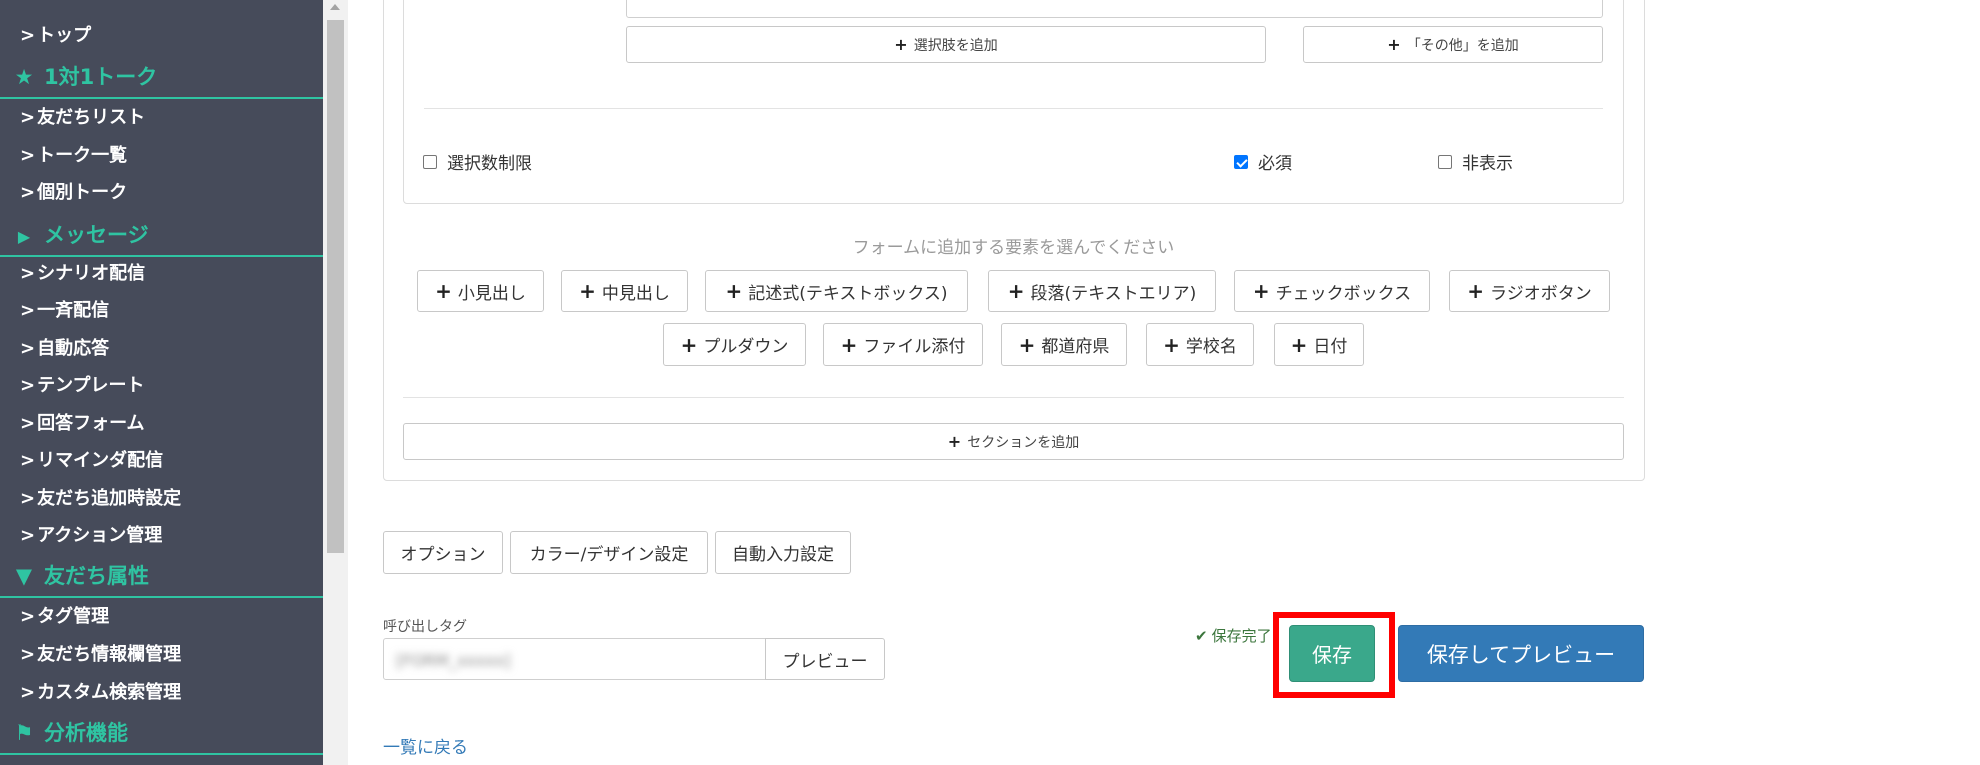  I want to click on add-checkbox-button: + チェックボックス, so click(1332, 291).